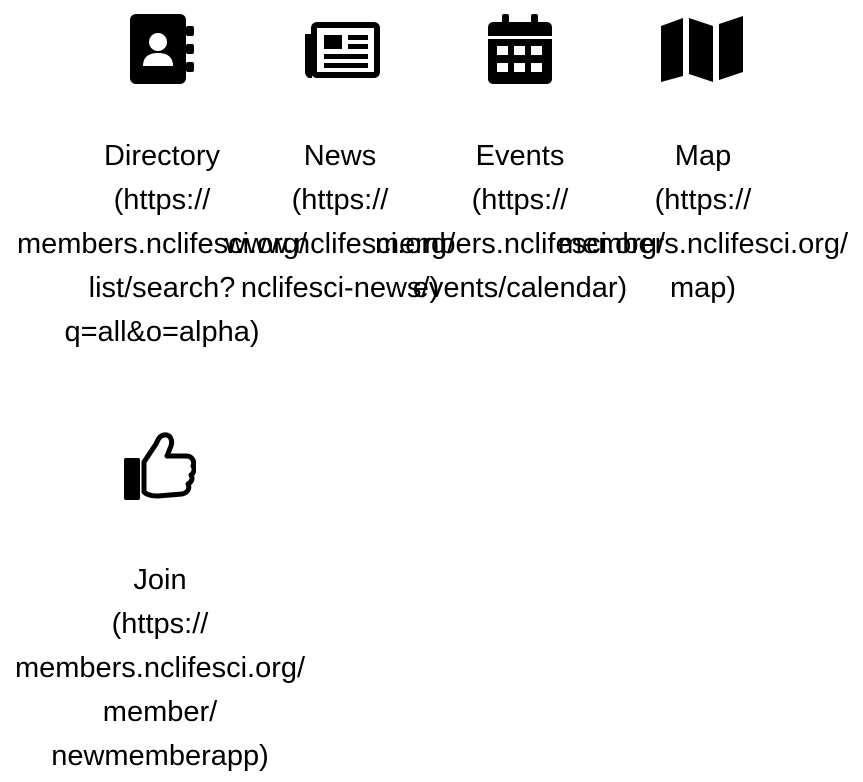 This screenshot has height=782, width=863. Describe the element at coordinates (160, 466) in the screenshot. I see `thumbs-up-icon` at that location.